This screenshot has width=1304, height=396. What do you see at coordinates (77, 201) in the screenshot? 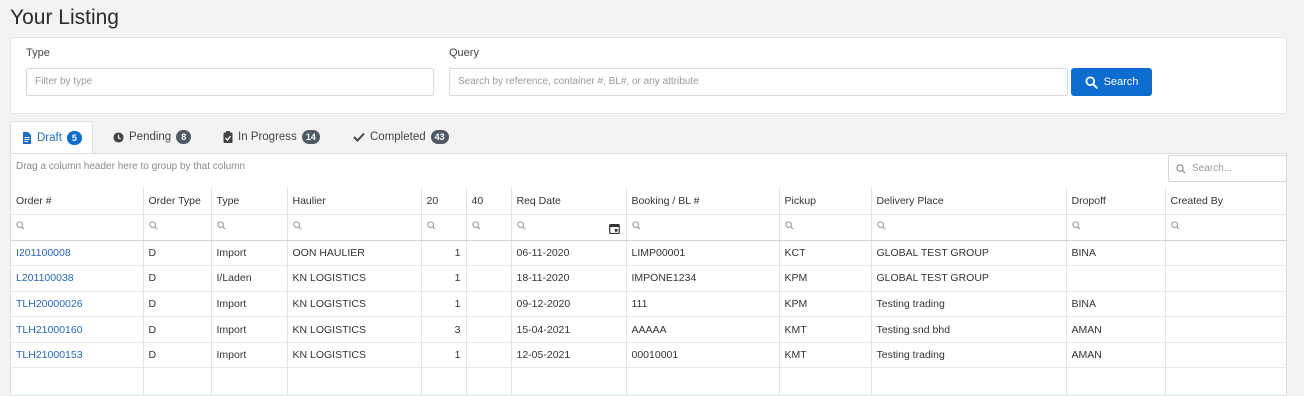
I see `column-header-order-number: Order #` at bounding box center [77, 201].